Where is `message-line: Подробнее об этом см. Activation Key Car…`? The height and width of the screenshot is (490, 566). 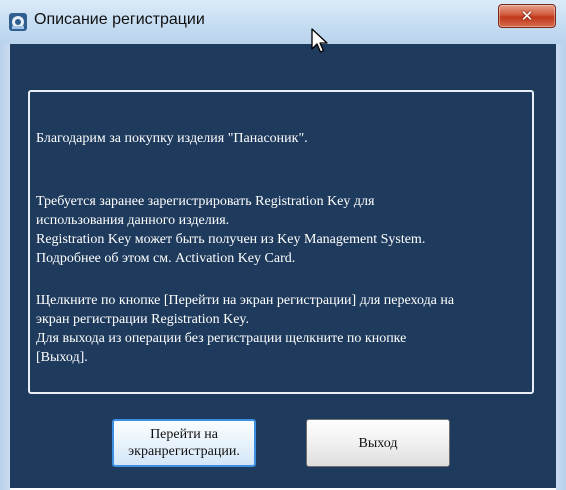 message-line: Подробнее об этом см. Activation Key Car… is located at coordinates (166, 258).